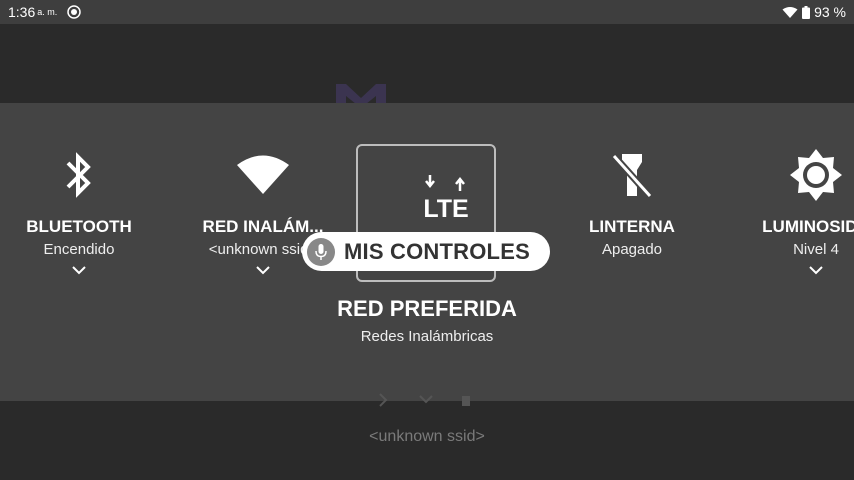 The height and width of the screenshot is (480, 854). What do you see at coordinates (632, 175) in the screenshot?
I see `flashlight-off-icon` at bounding box center [632, 175].